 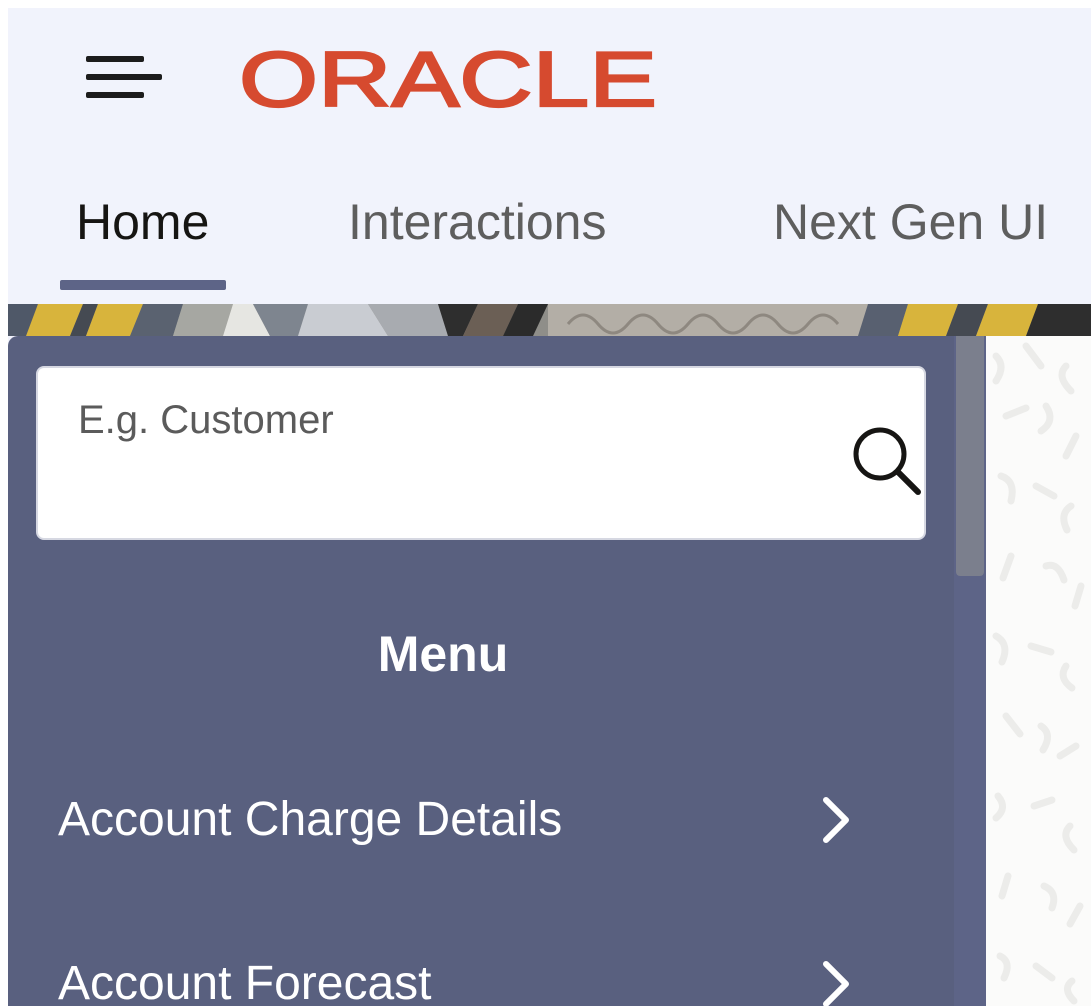 I want to click on search-icon, so click(x=886, y=460).